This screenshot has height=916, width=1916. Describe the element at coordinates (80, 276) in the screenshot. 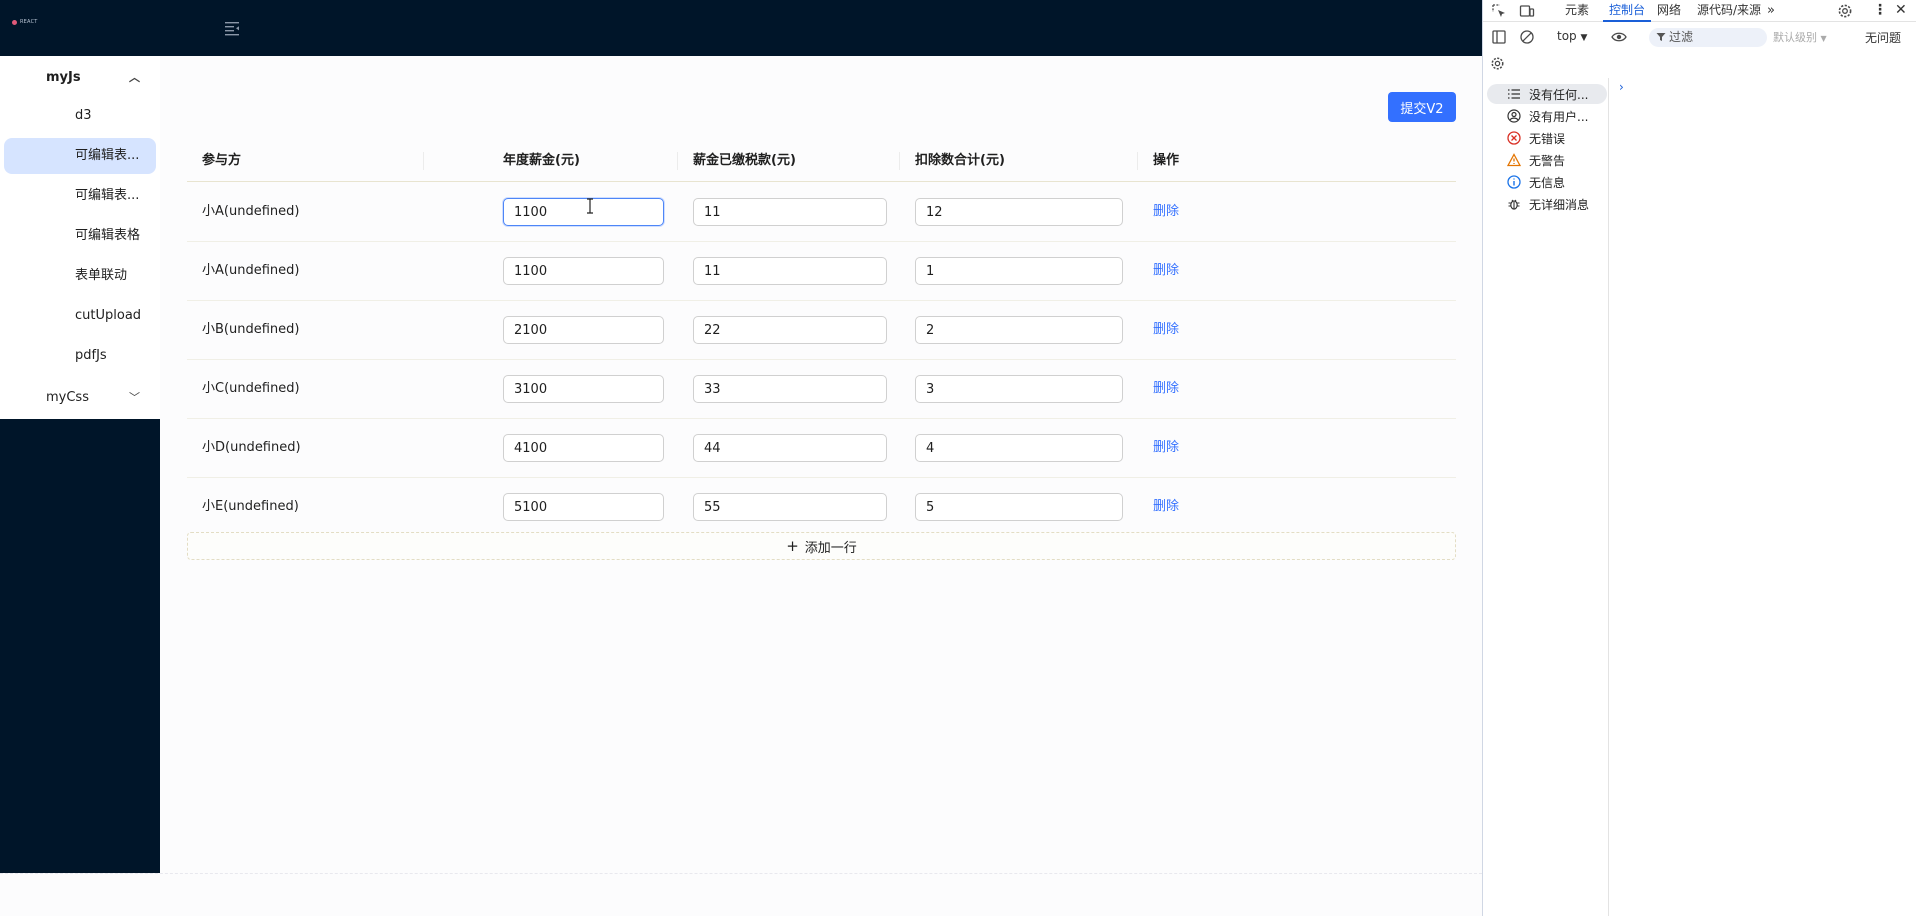

I see `sidebar-item-form-linkage: 表单联动` at that location.